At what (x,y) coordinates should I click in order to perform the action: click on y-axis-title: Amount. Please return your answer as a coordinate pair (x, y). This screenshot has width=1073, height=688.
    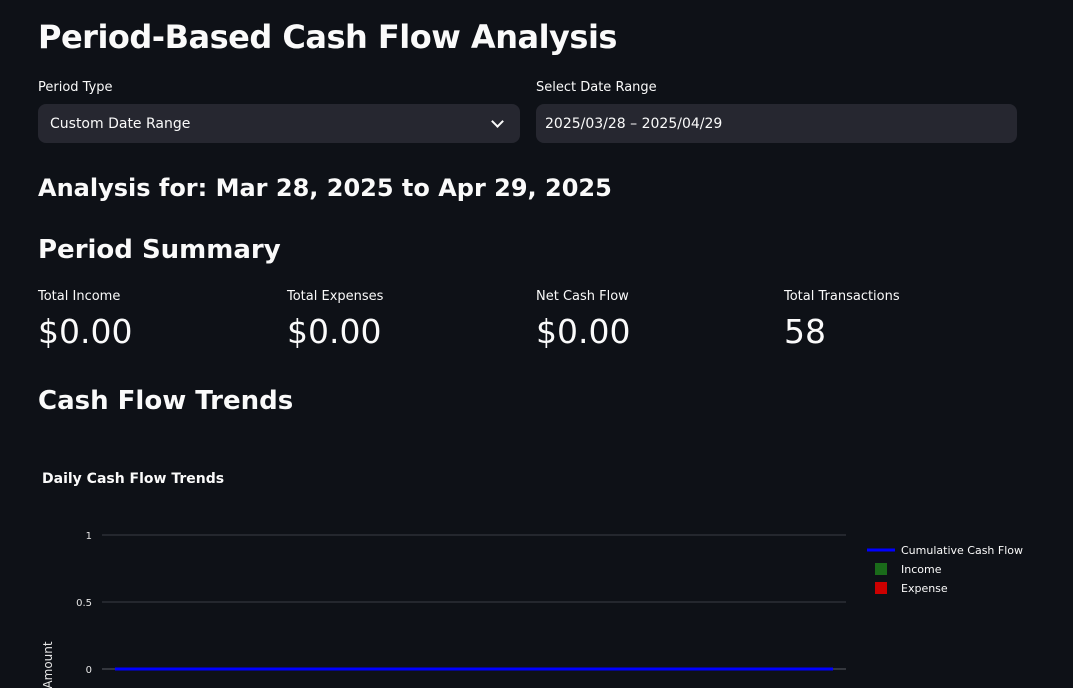
    Looking at the image, I should click on (48, 664).